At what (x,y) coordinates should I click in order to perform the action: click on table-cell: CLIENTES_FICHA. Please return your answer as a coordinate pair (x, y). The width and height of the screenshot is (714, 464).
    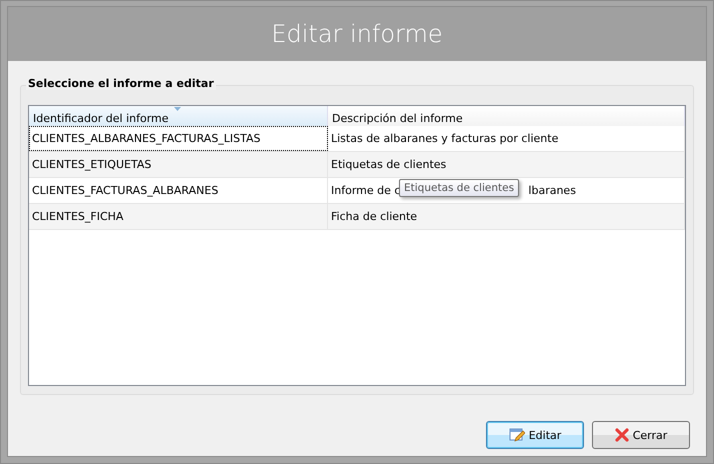
    Looking at the image, I should click on (178, 216).